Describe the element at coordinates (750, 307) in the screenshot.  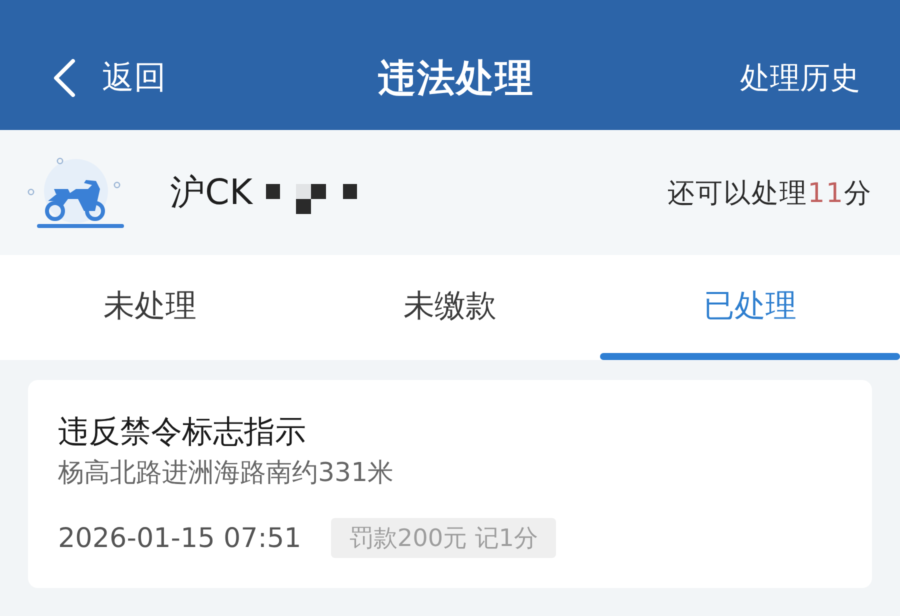
I see `tab: 已处理` at that location.